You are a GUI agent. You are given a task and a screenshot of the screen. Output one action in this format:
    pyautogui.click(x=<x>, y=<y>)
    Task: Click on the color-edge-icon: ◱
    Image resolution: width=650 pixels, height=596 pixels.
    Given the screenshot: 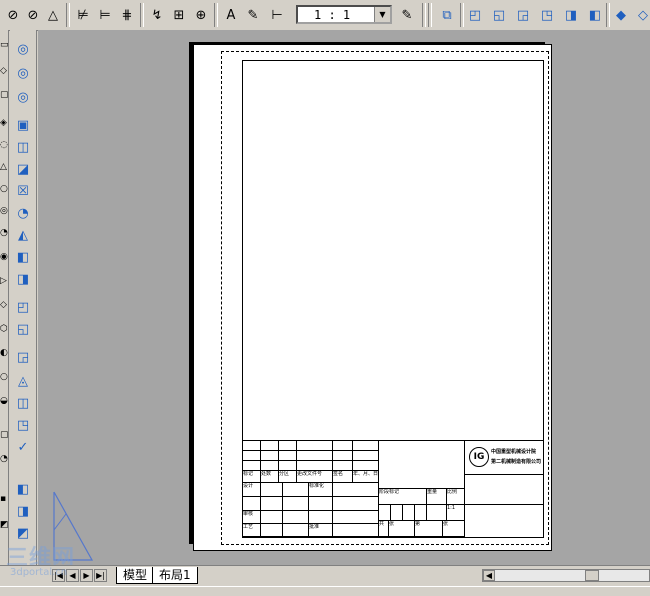 What is the action you would take?
    pyautogui.click(x=23, y=329)
    